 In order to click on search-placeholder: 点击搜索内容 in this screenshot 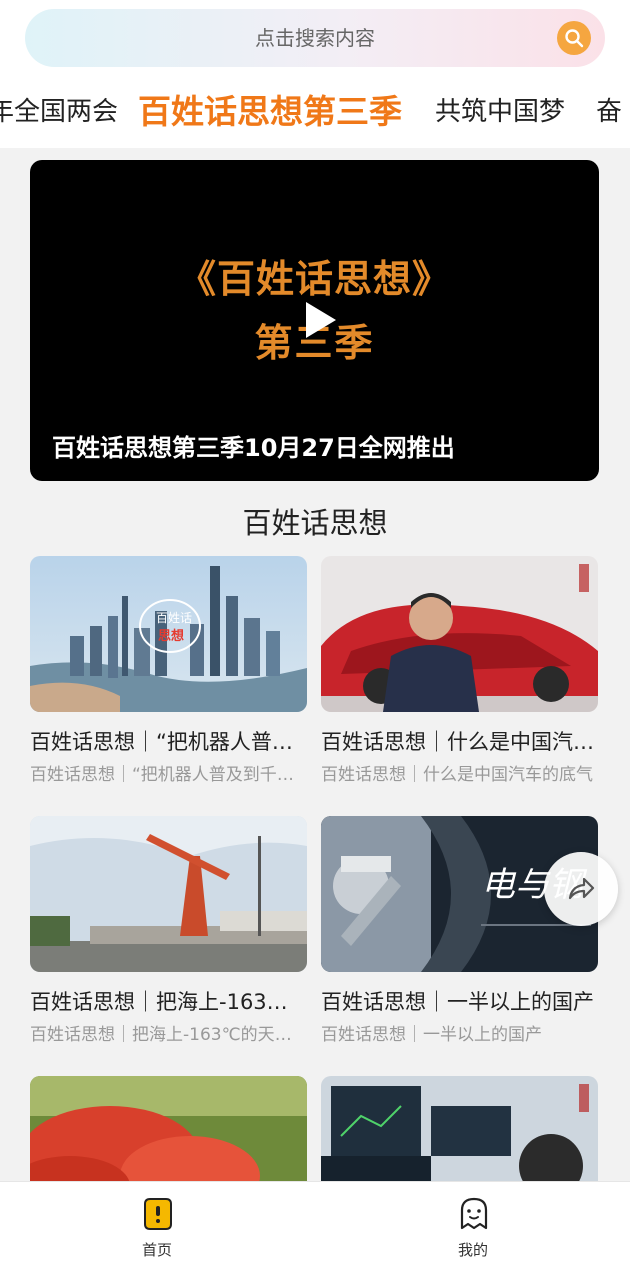, I will do `click(315, 38)`.